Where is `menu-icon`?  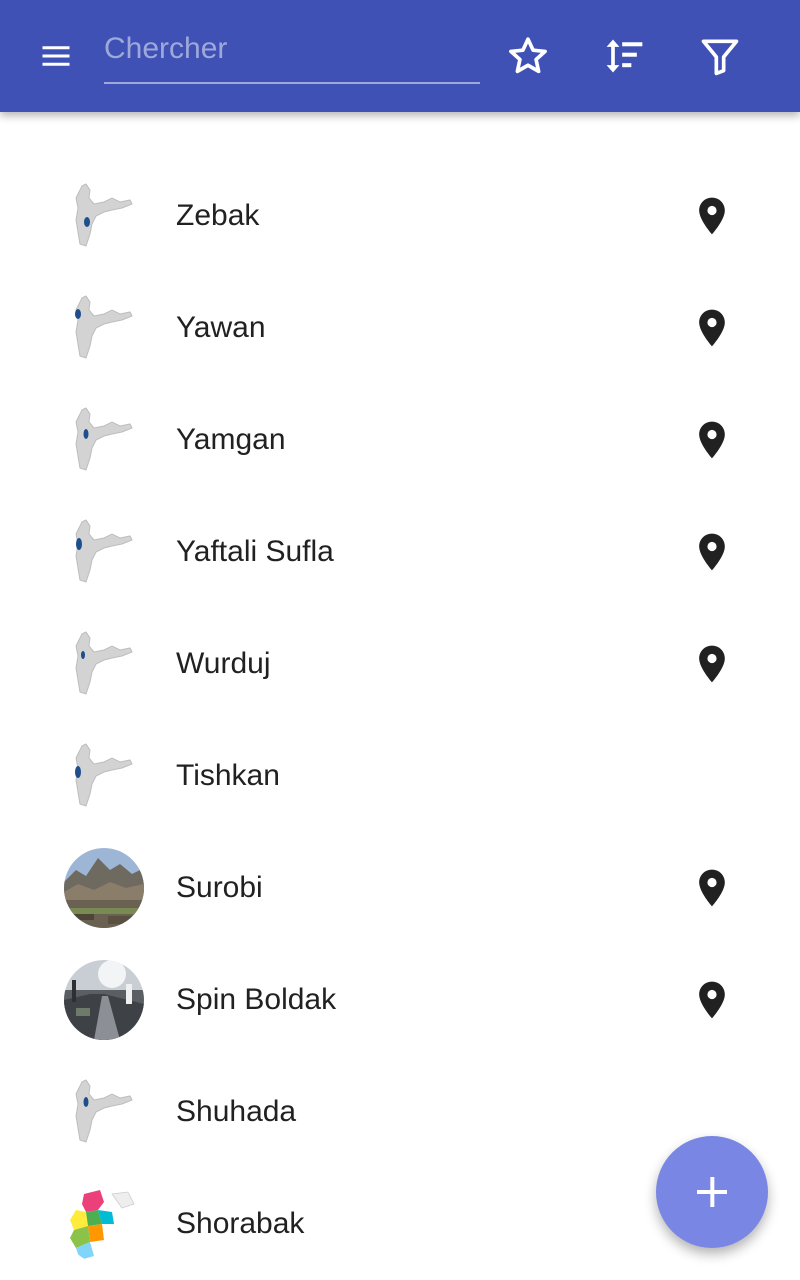 menu-icon is located at coordinates (56, 56).